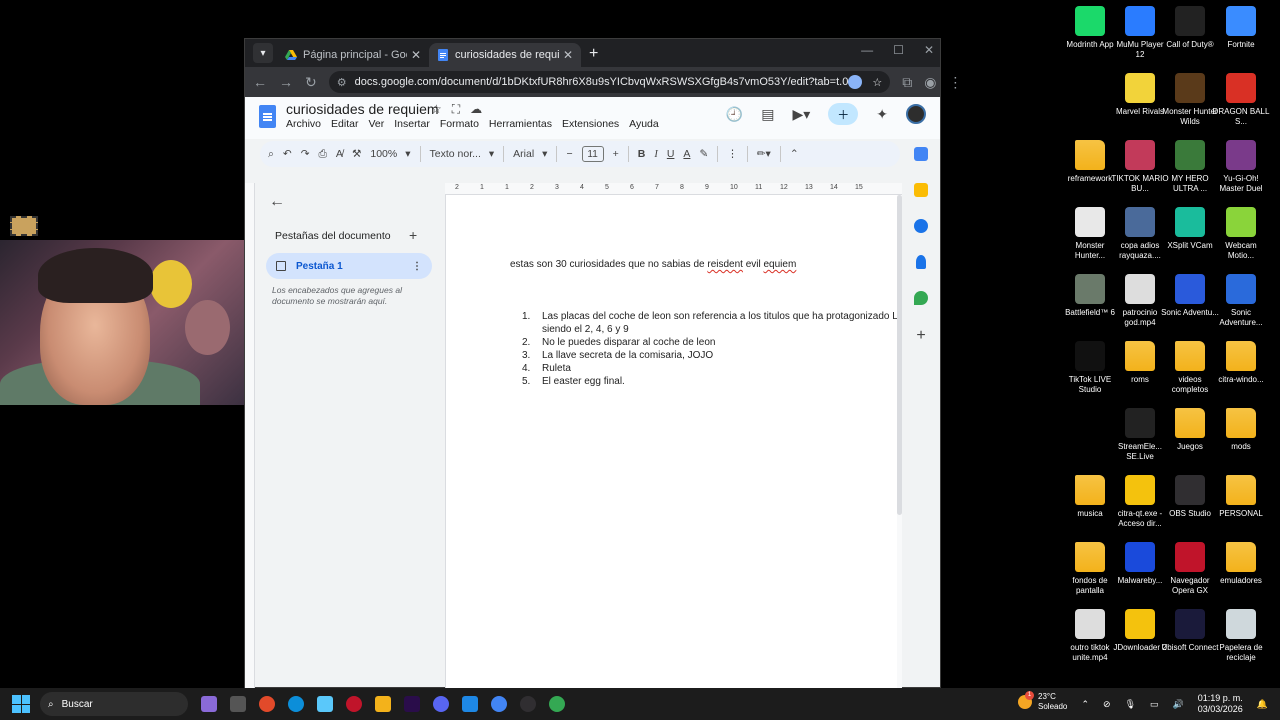 This screenshot has width=1280, height=720. I want to click on taskbar-search: ⌕ Buscar, so click(114, 704).